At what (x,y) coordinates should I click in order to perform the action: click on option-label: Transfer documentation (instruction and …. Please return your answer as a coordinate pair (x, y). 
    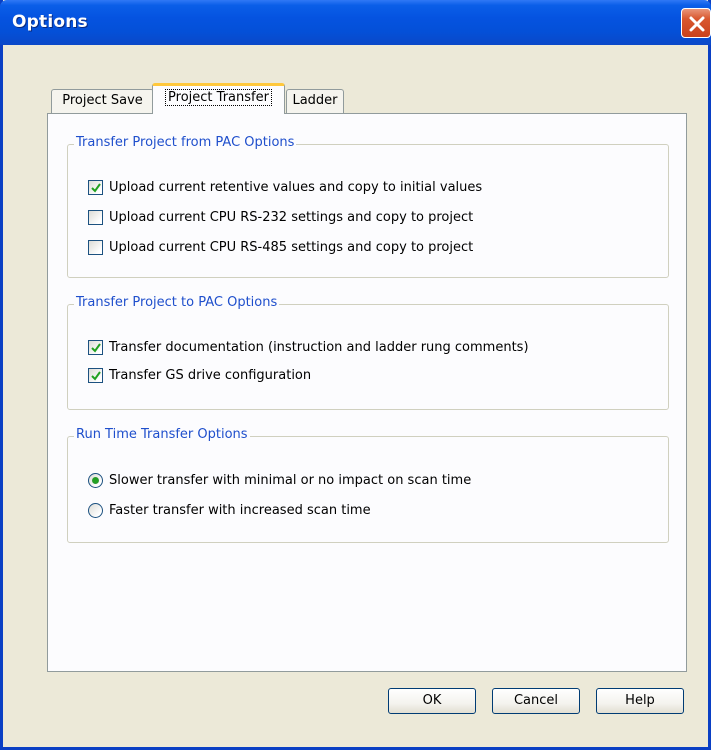
    Looking at the image, I should click on (319, 347).